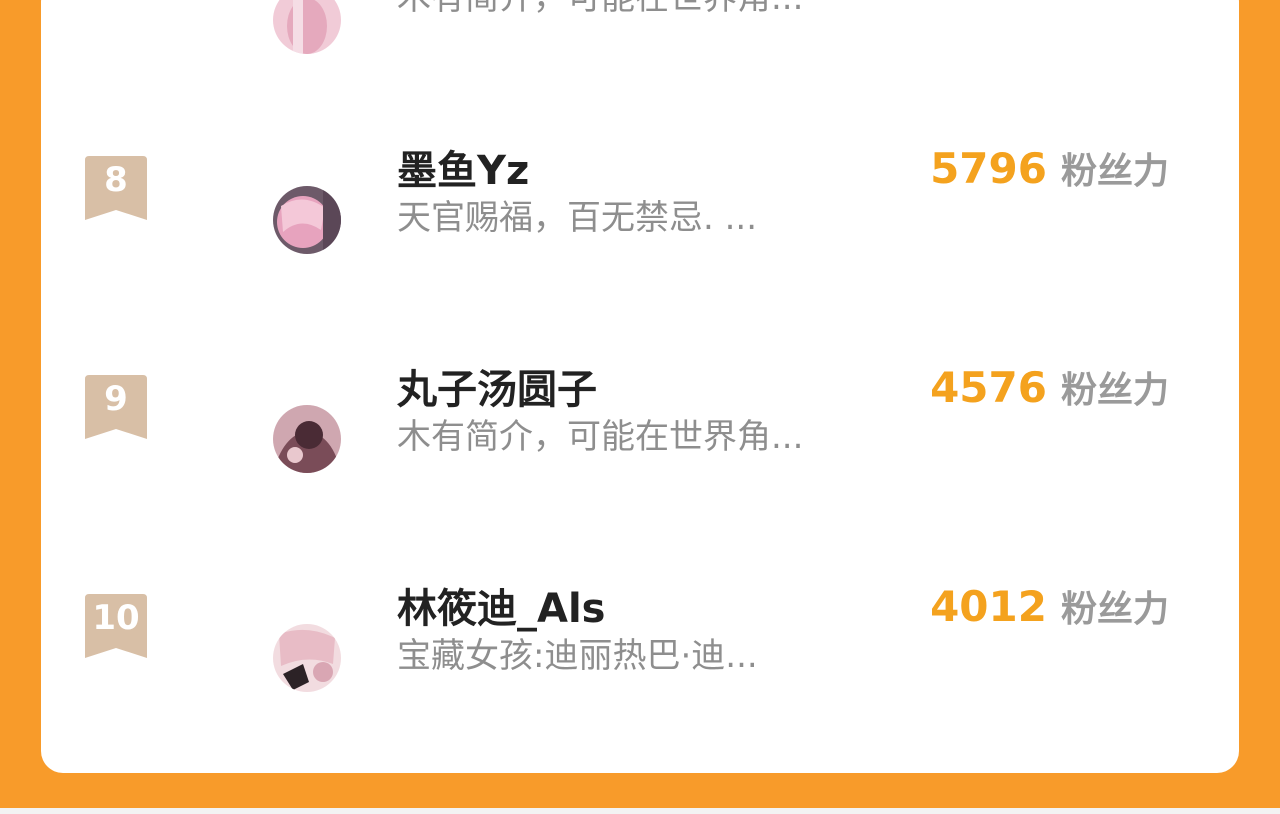 The height and width of the screenshot is (814, 1280). I want to click on rank-number: 10, so click(116, 618).